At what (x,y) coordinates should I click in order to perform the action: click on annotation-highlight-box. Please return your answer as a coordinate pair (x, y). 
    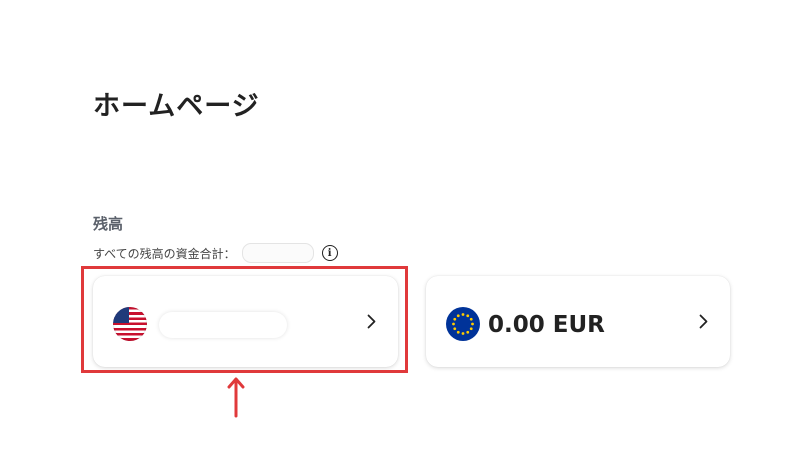
    Looking at the image, I should click on (244, 319).